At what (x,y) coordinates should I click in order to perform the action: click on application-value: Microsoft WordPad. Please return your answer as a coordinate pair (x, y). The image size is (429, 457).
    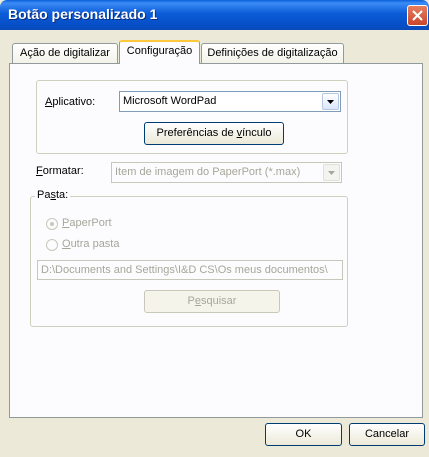
    Looking at the image, I should click on (170, 101).